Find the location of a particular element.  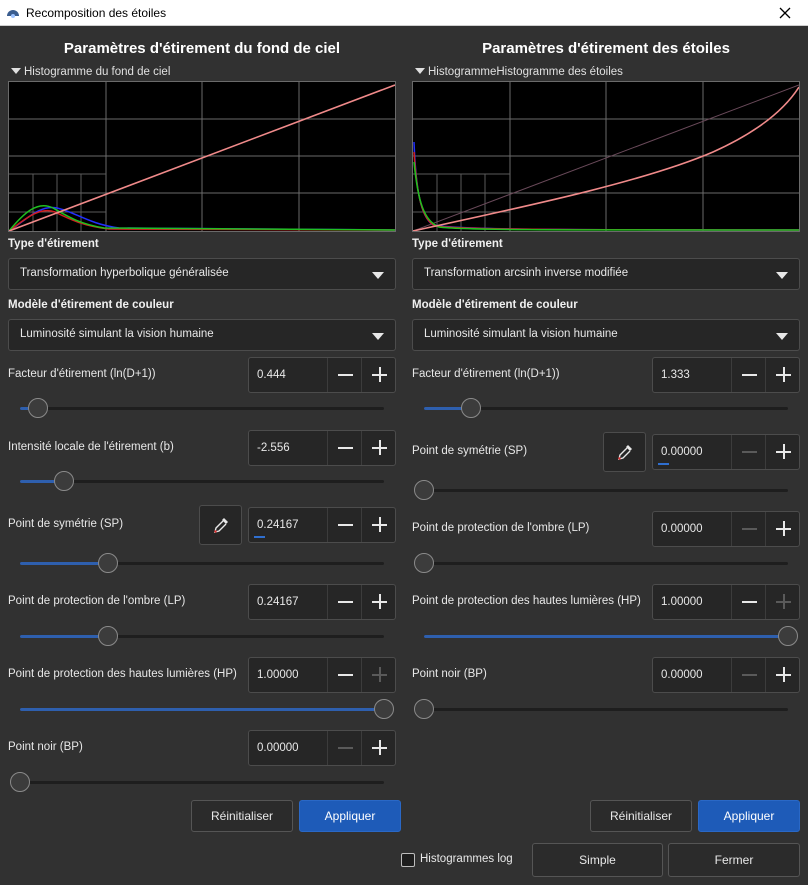

left-stretch-factor-slider is located at coordinates (202, 408).